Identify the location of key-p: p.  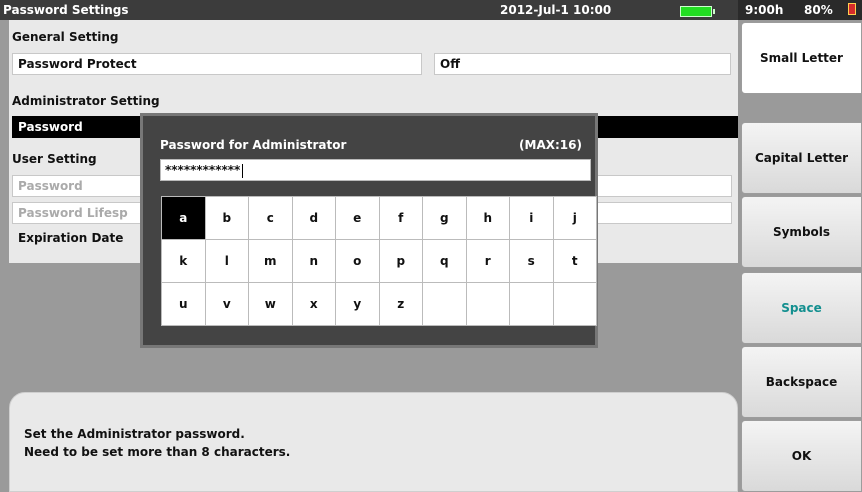
(400, 261).